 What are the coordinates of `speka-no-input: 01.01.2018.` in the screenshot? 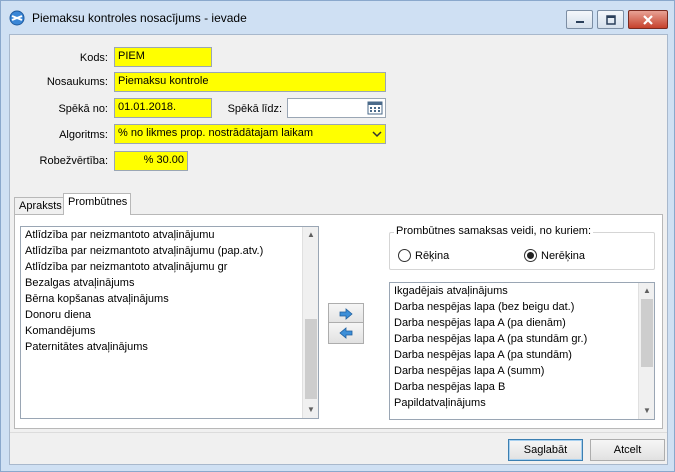 It's located at (163, 108).